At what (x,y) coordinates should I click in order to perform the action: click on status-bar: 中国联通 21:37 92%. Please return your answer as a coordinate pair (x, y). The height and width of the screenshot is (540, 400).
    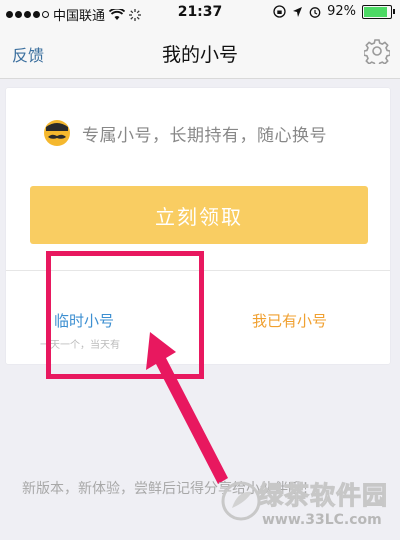
    Looking at the image, I should click on (200, 13).